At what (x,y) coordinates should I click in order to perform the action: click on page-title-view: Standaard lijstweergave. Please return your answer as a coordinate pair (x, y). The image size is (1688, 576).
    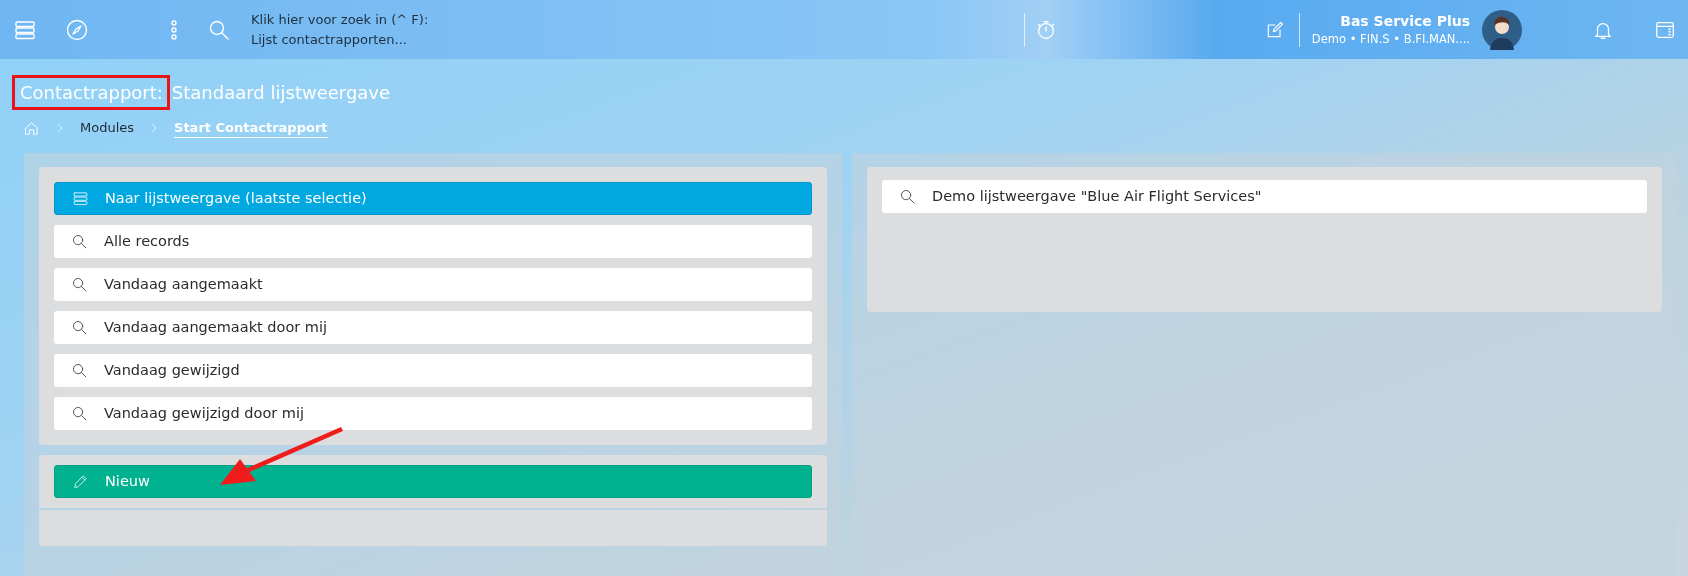
    Looking at the image, I should click on (281, 92).